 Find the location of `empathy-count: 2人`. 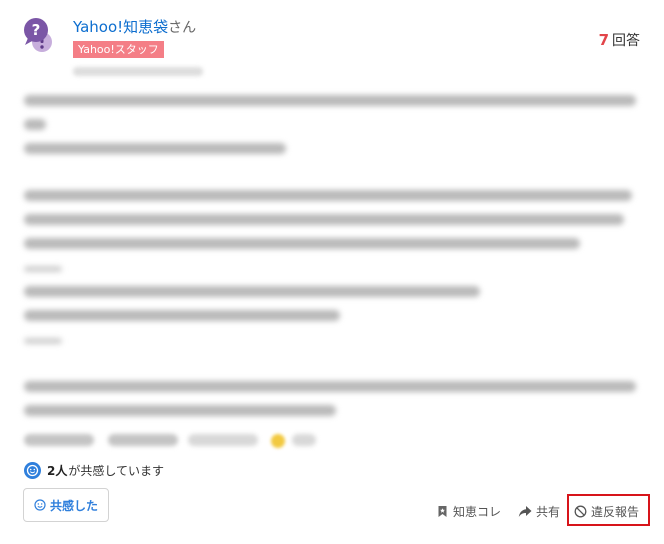

empathy-count: 2人 is located at coordinates (57, 470).